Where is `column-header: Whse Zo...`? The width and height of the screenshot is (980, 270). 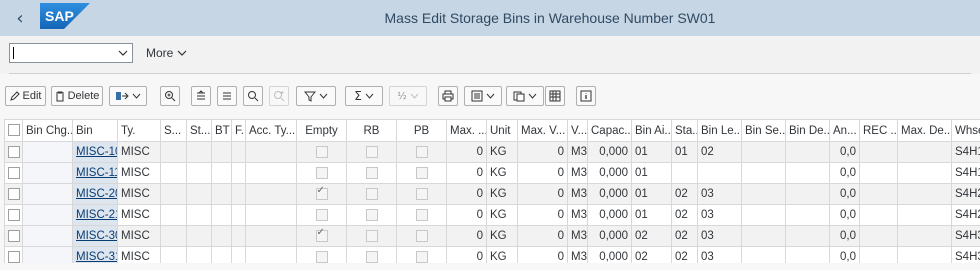
column-header: Whse Zo... is located at coordinates (965, 130).